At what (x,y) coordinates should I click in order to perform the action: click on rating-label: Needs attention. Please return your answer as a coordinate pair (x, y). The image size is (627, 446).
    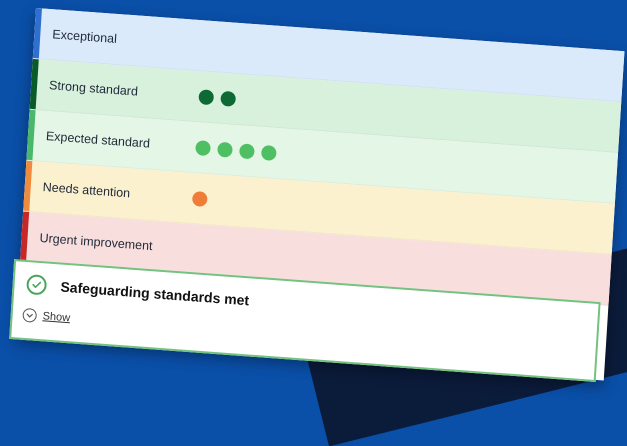
    Looking at the image, I should click on (86, 190).